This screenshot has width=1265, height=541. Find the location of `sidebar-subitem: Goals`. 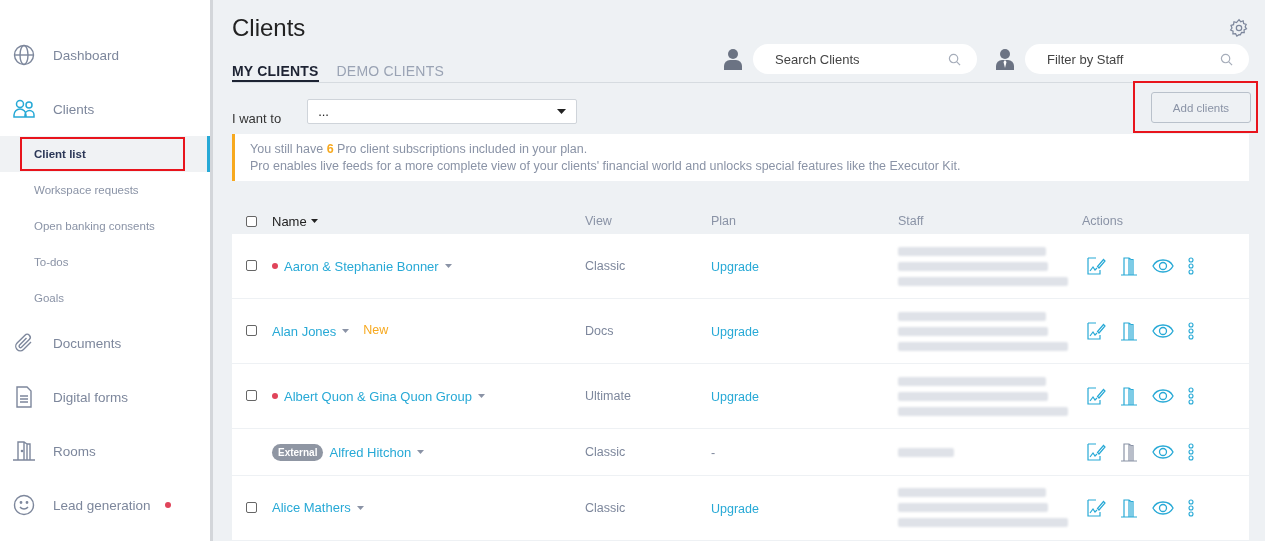

sidebar-subitem: Goals is located at coordinates (105, 298).